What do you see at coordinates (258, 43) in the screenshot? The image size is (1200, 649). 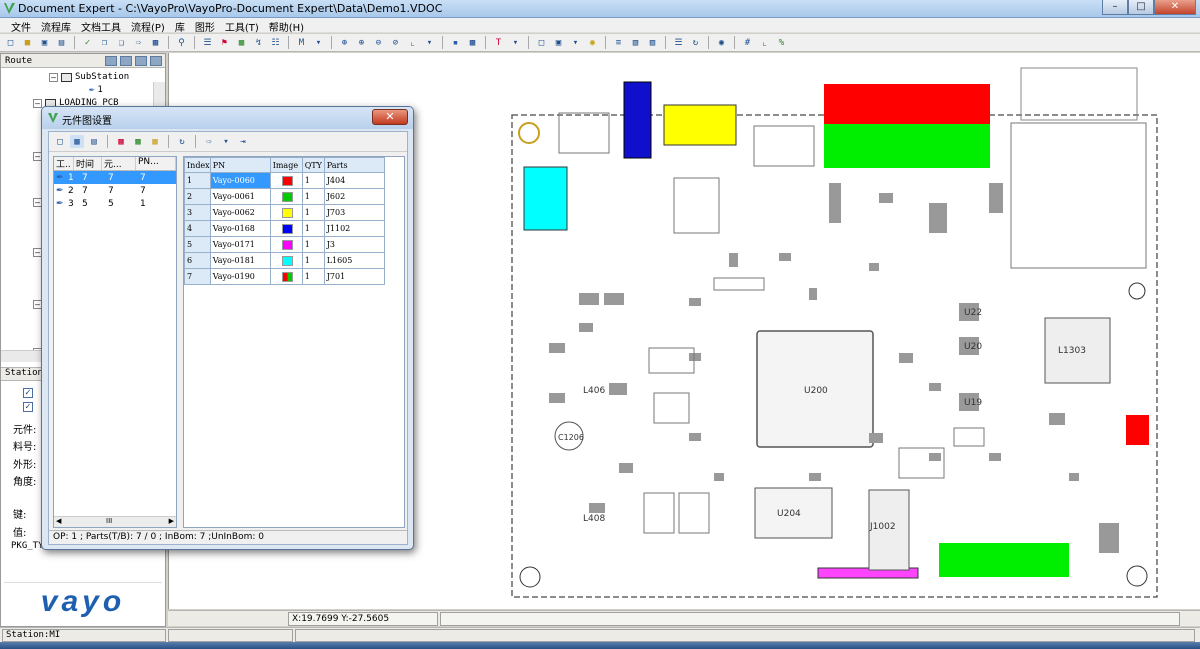 I see `route-icon: ↯` at bounding box center [258, 43].